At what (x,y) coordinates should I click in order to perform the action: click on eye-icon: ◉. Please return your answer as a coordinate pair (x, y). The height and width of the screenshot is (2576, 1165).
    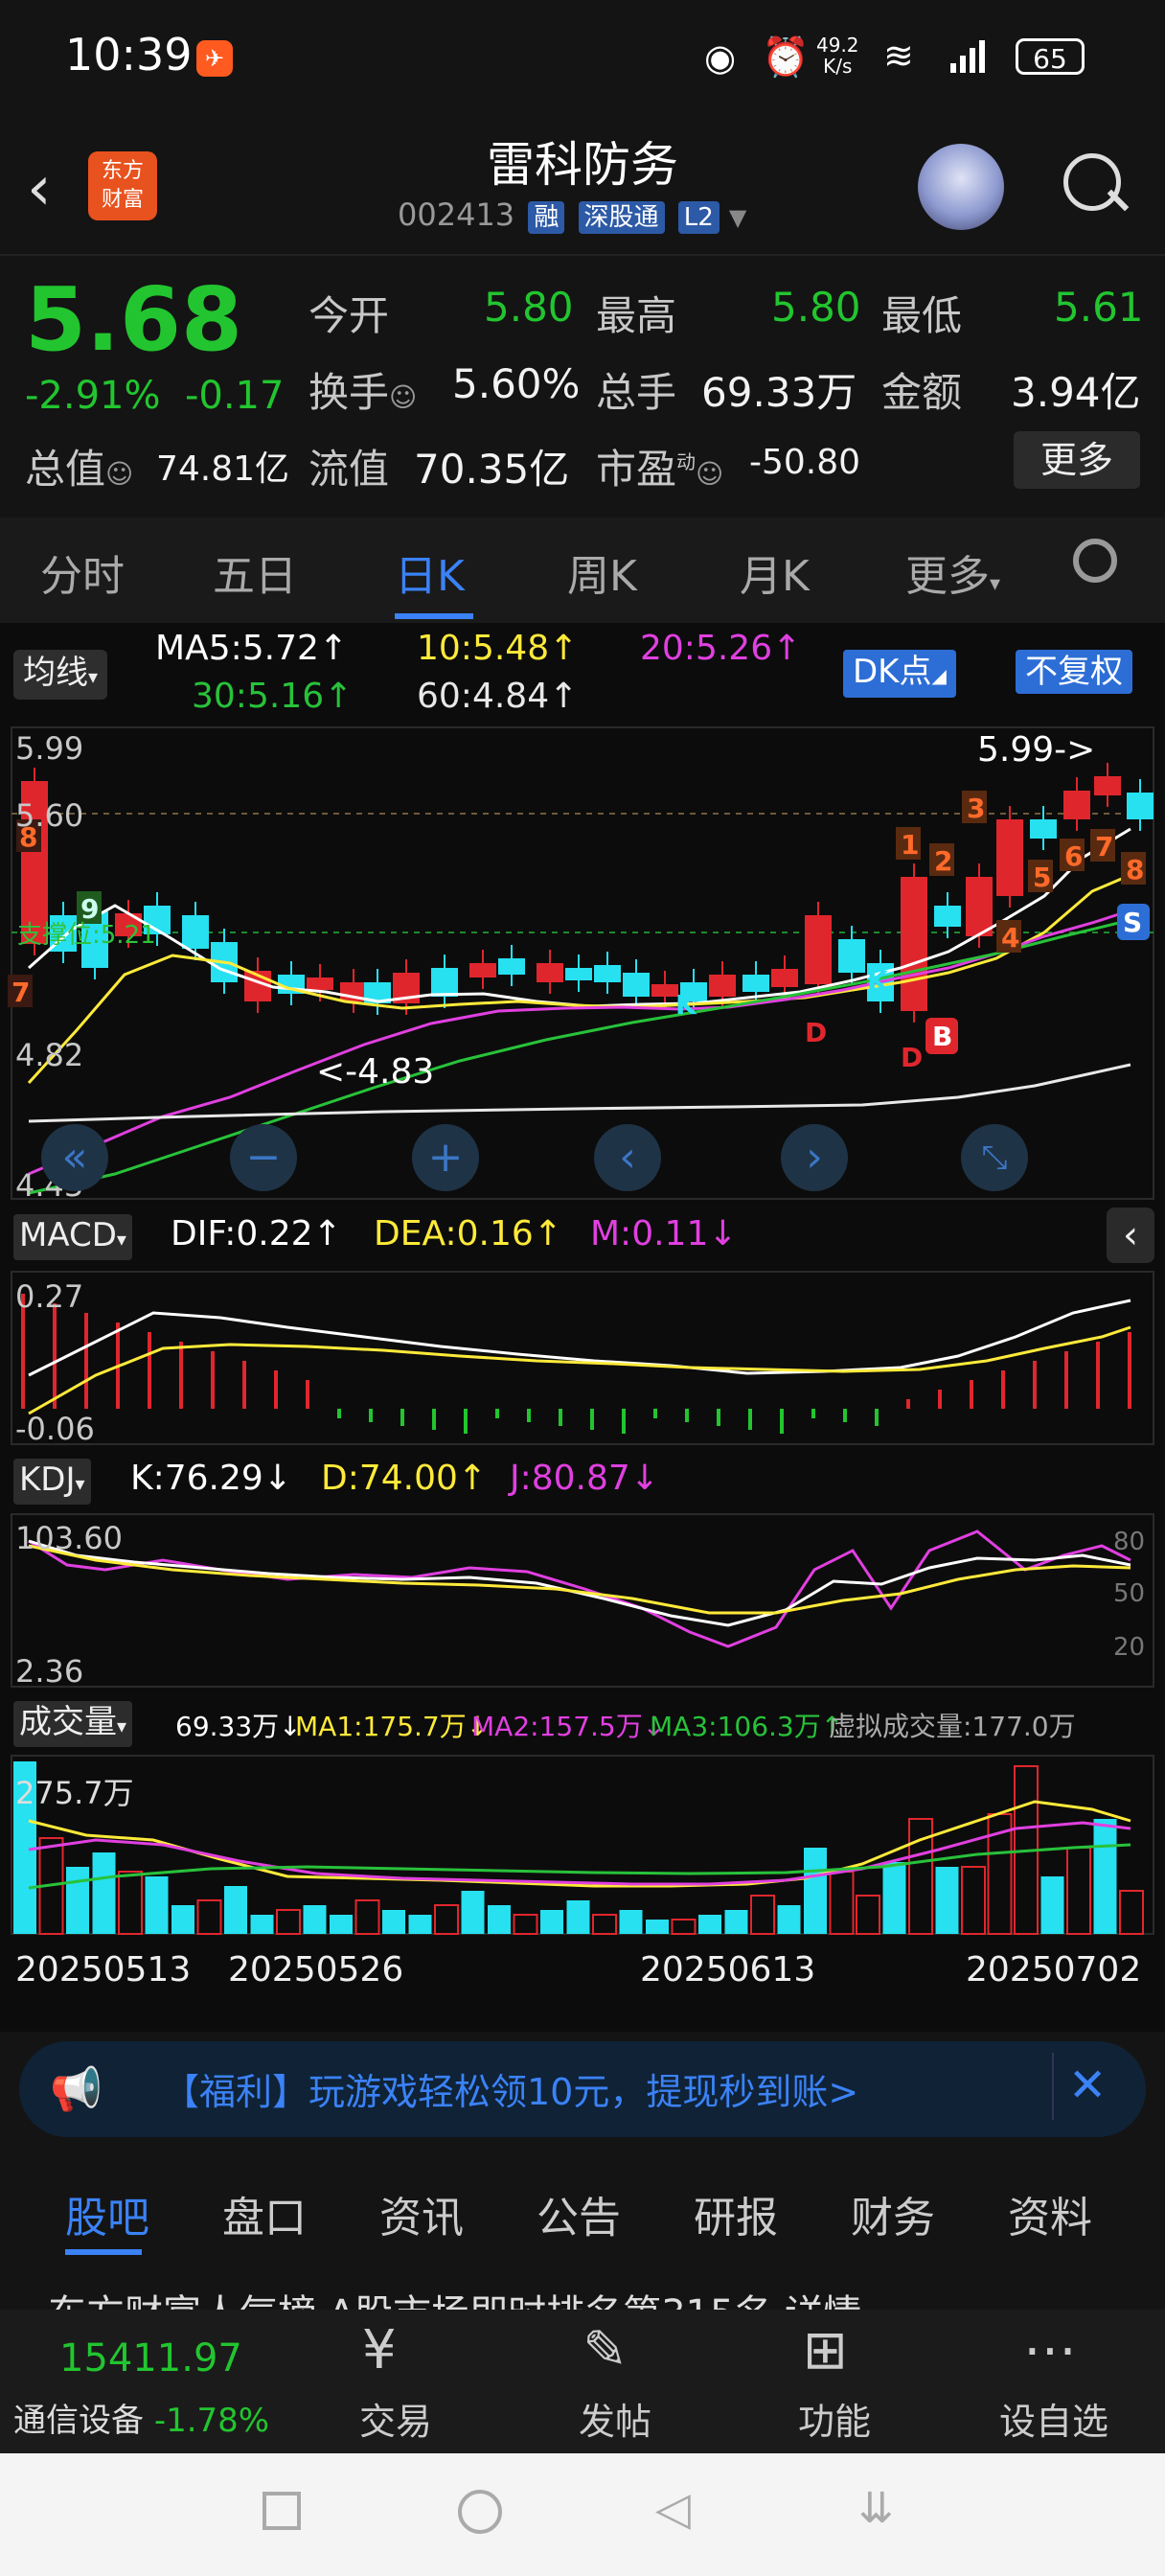
    Looking at the image, I should click on (720, 57).